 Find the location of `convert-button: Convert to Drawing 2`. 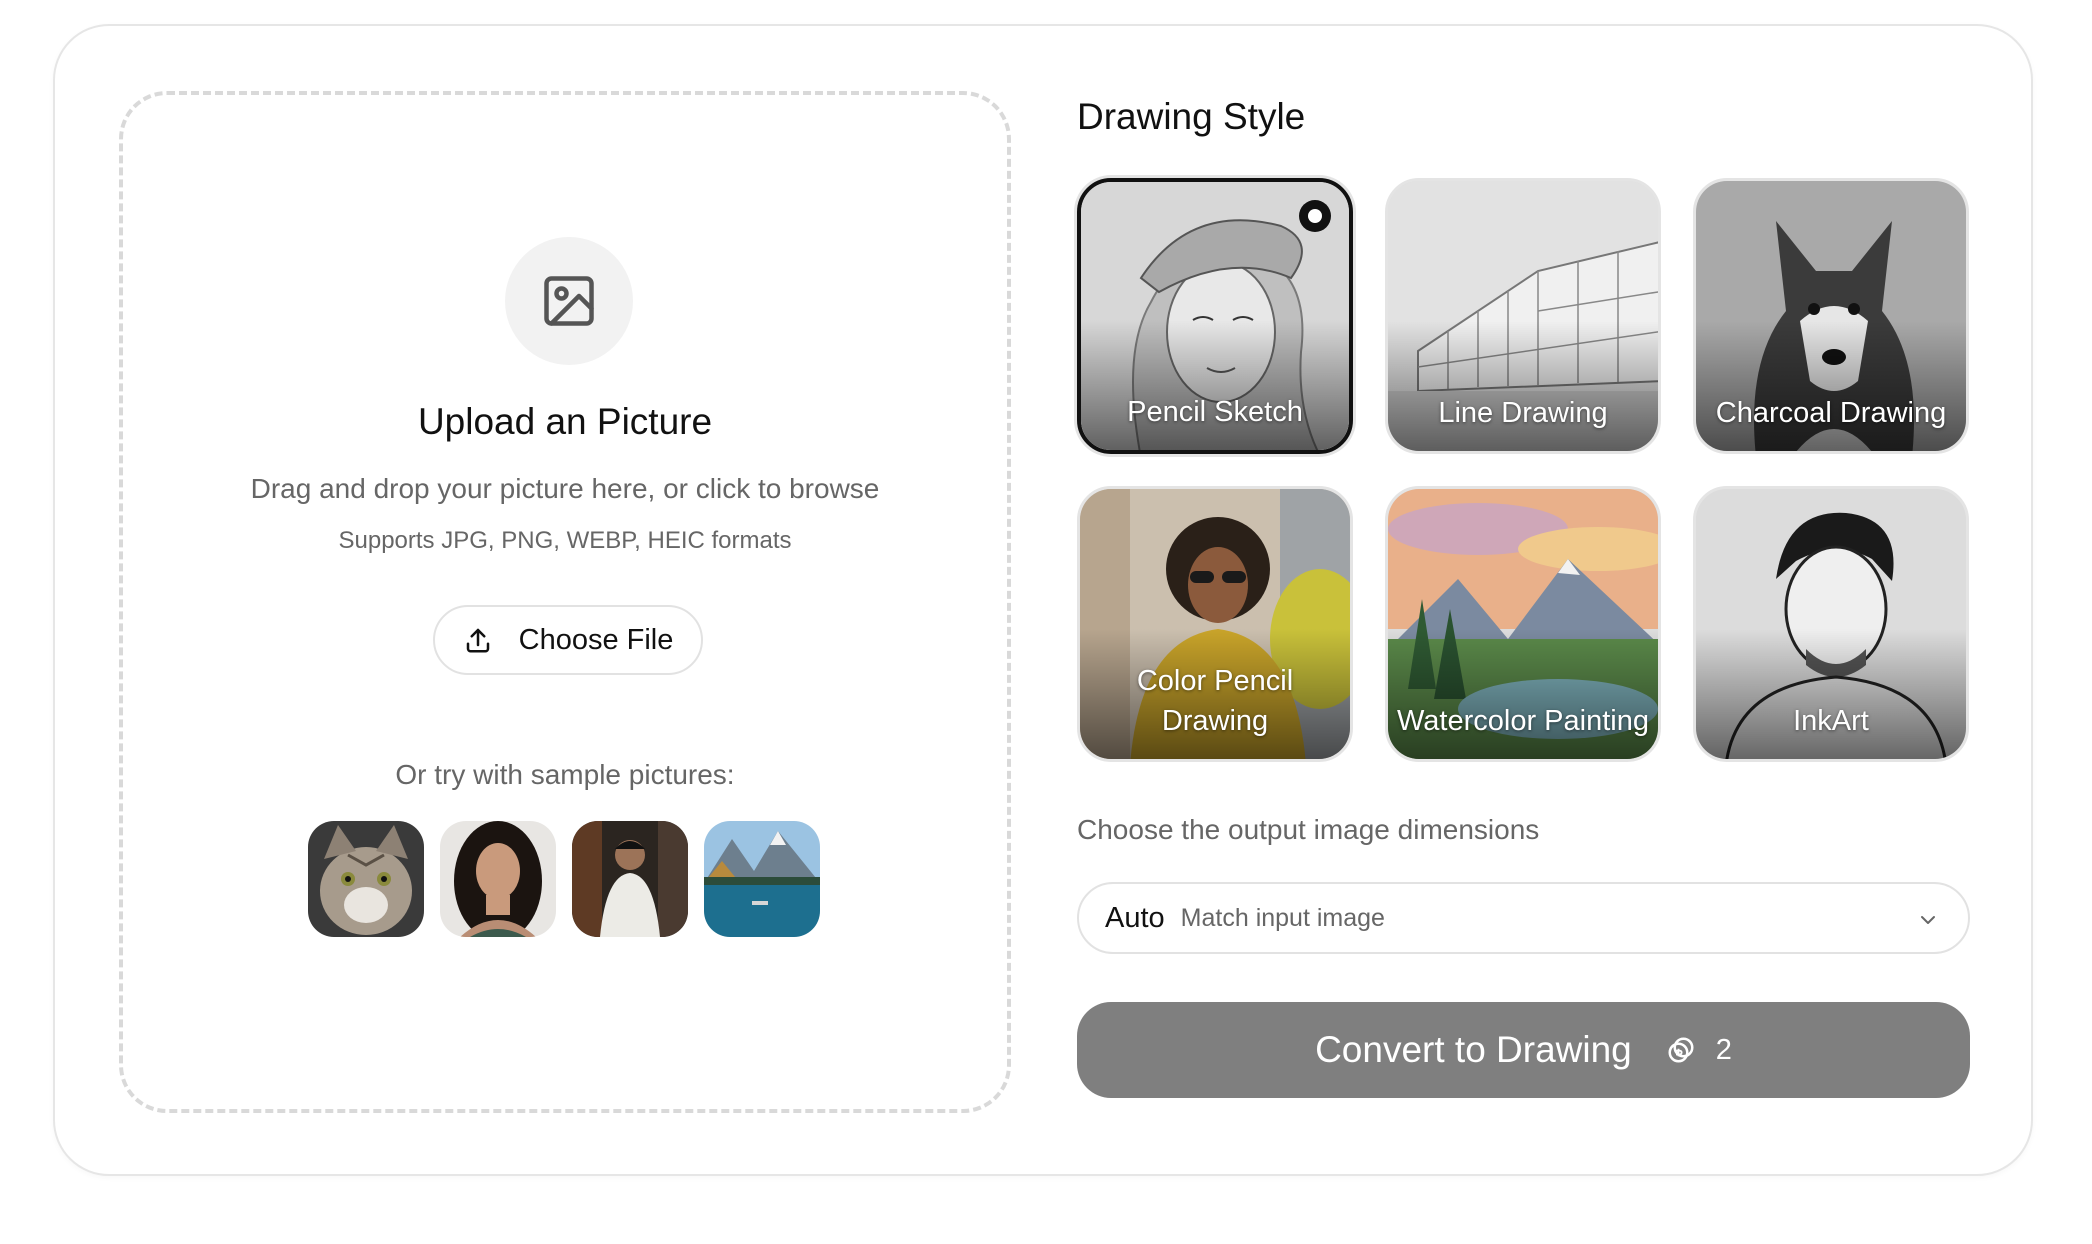

convert-button: Convert to Drawing 2 is located at coordinates (1523, 1050).